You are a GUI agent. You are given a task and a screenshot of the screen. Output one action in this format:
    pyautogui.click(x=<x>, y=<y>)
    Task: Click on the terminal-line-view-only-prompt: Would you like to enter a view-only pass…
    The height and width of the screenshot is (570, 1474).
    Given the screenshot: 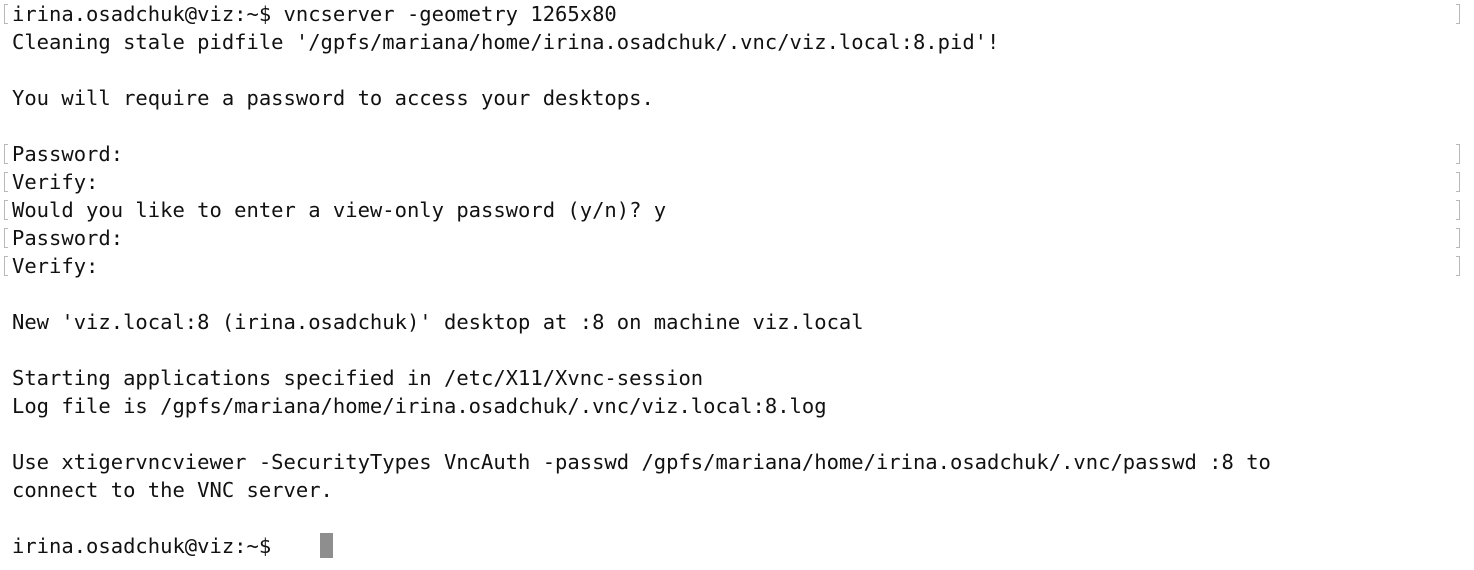 What is the action you would take?
    pyautogui.click(x=339, y=210)
    